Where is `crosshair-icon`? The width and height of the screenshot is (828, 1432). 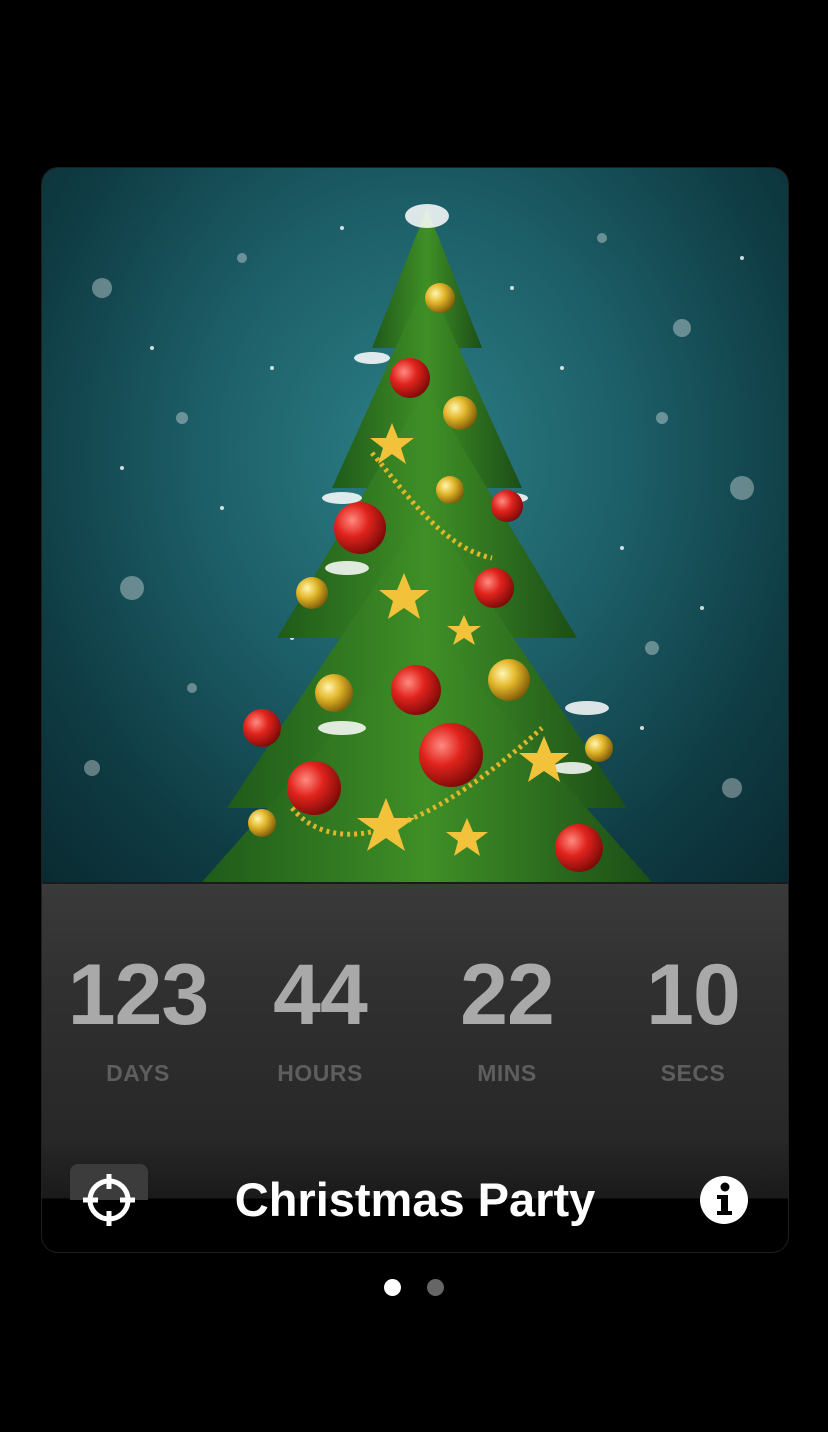 crosshair-icon is located at coordinates (109, 1200).